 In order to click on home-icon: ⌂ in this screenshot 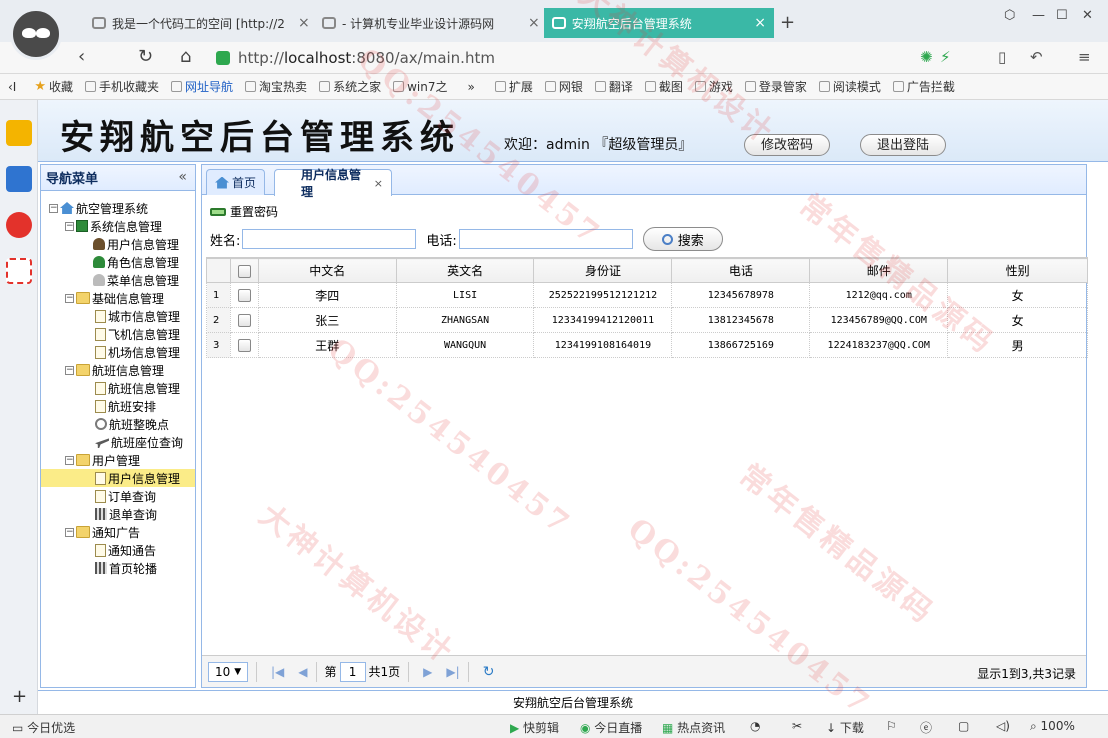, I will do `click(185, 56)`.